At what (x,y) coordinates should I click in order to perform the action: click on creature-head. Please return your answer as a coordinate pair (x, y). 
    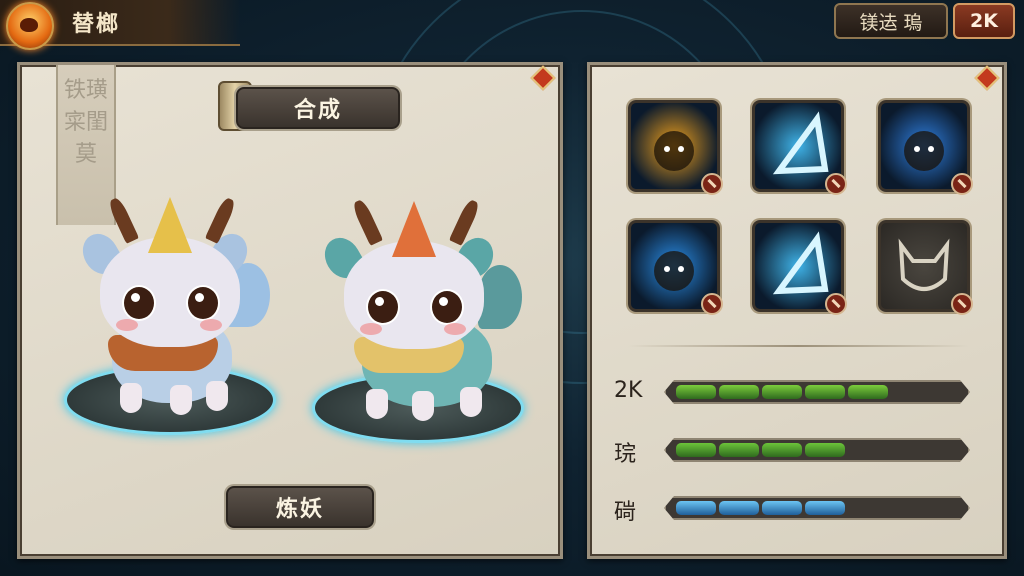
    Looking at the image, I should click on (170, 292).